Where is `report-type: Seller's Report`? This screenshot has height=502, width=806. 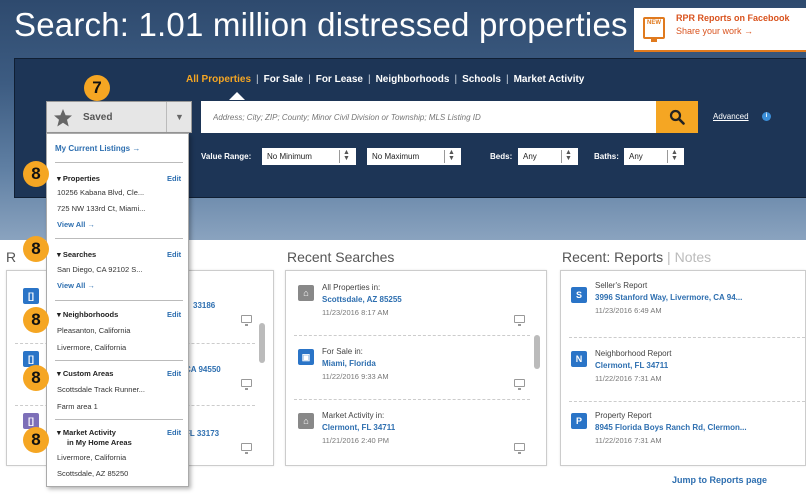
report-type: Seller's Report is located at coordinates (621, 285).